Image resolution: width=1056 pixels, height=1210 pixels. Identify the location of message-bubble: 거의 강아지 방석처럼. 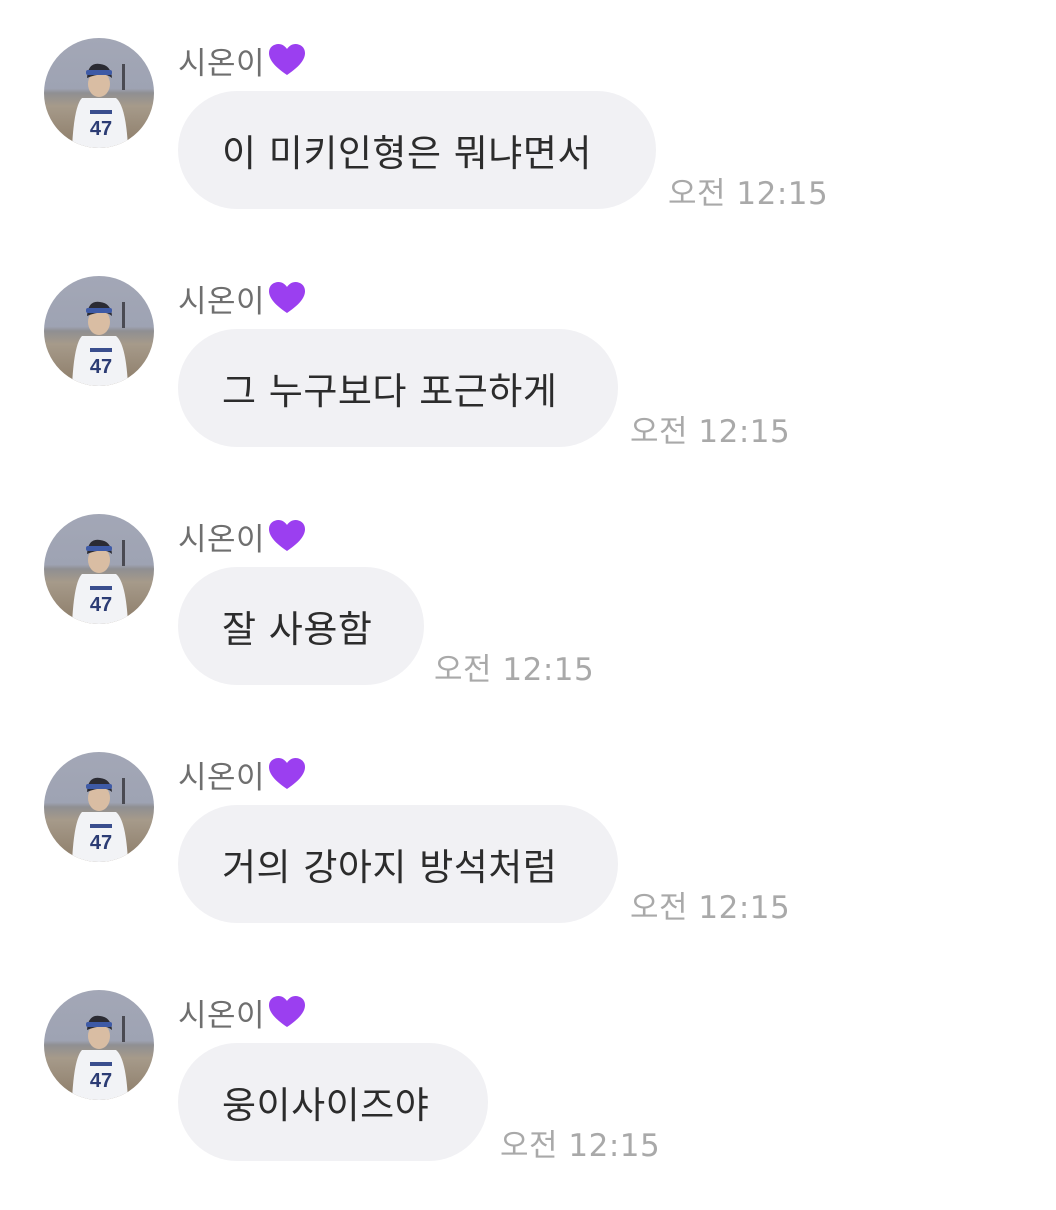
(398, 864).